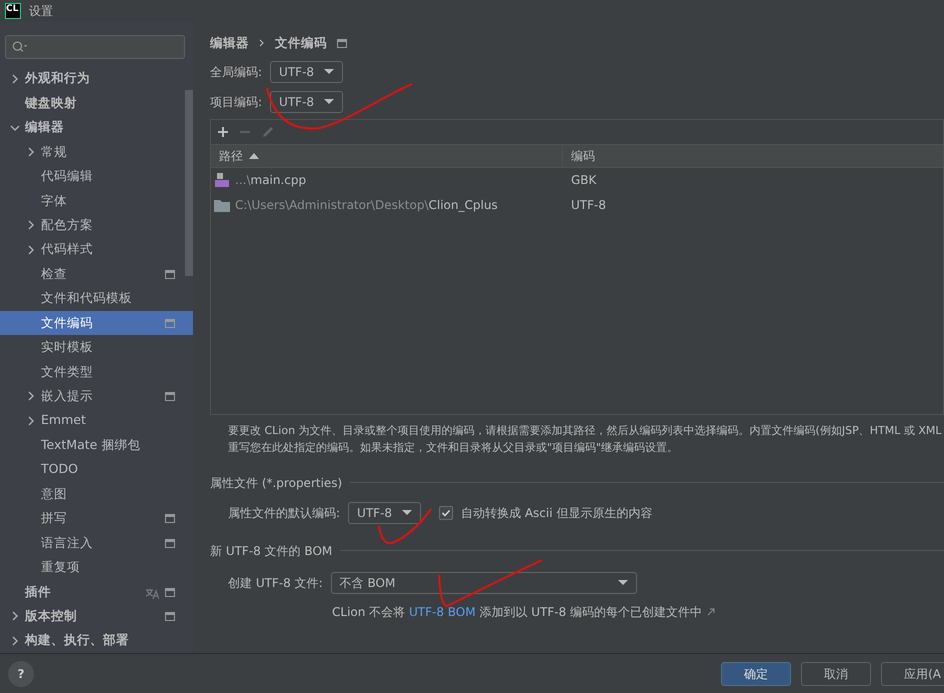 The height and width of the screenshot is (693, 944). I want to click on search-field, so click(95, 46).